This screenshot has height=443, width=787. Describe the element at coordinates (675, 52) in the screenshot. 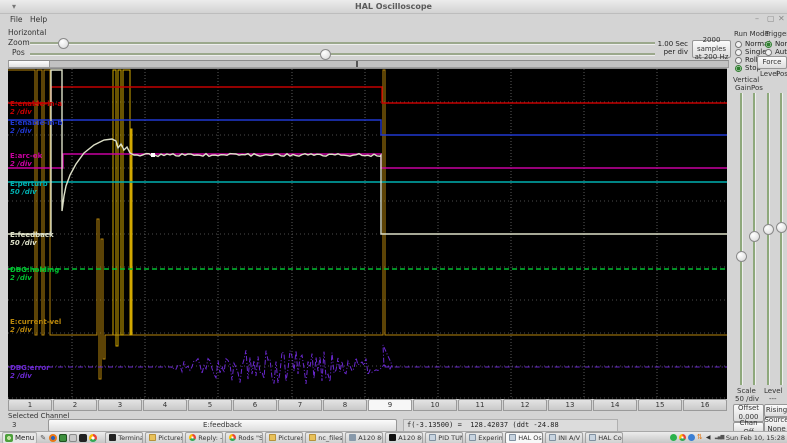

I see `sec-per-div-unit: per div` at that location.